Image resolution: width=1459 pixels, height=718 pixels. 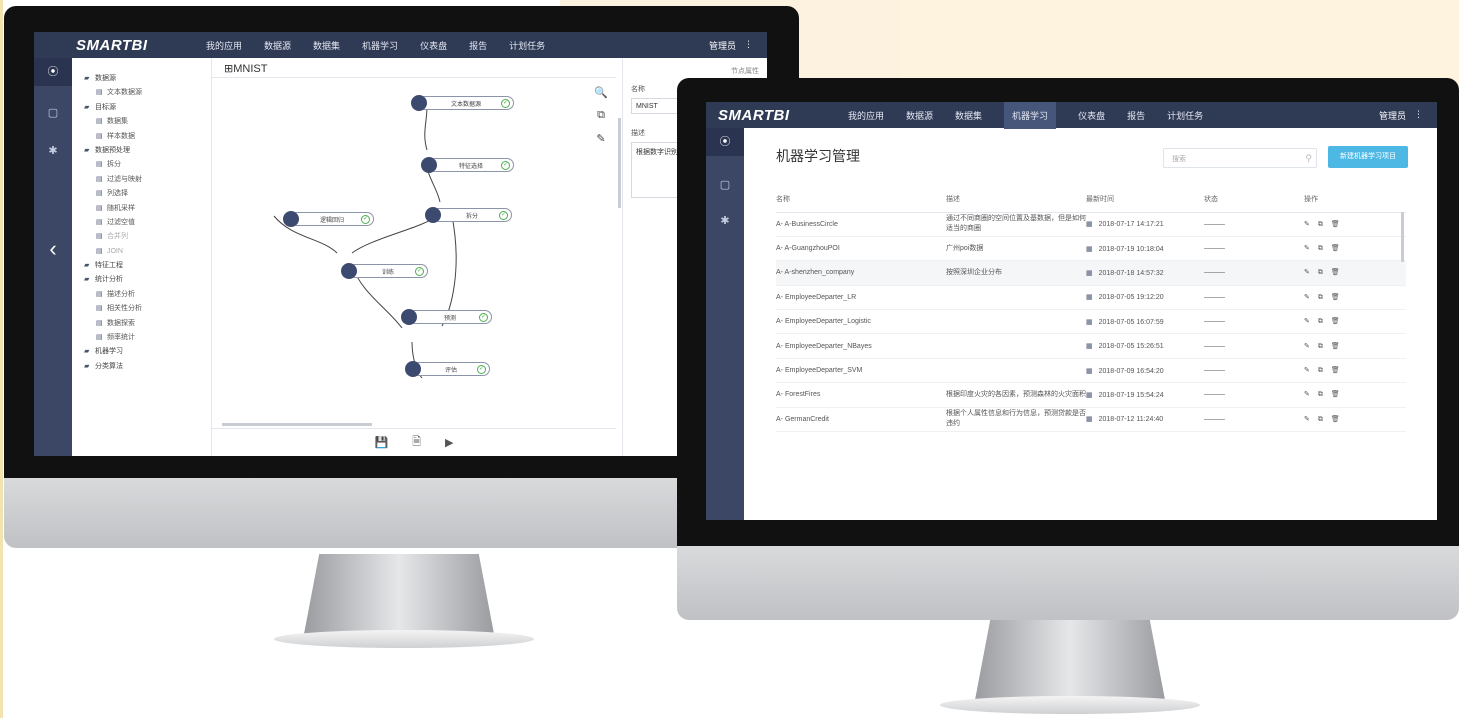 What do you see at coordinates (147, 79) in the screenshot?
I see `tree-folder: ▰ 数据源` at bounding box center [147, 79].